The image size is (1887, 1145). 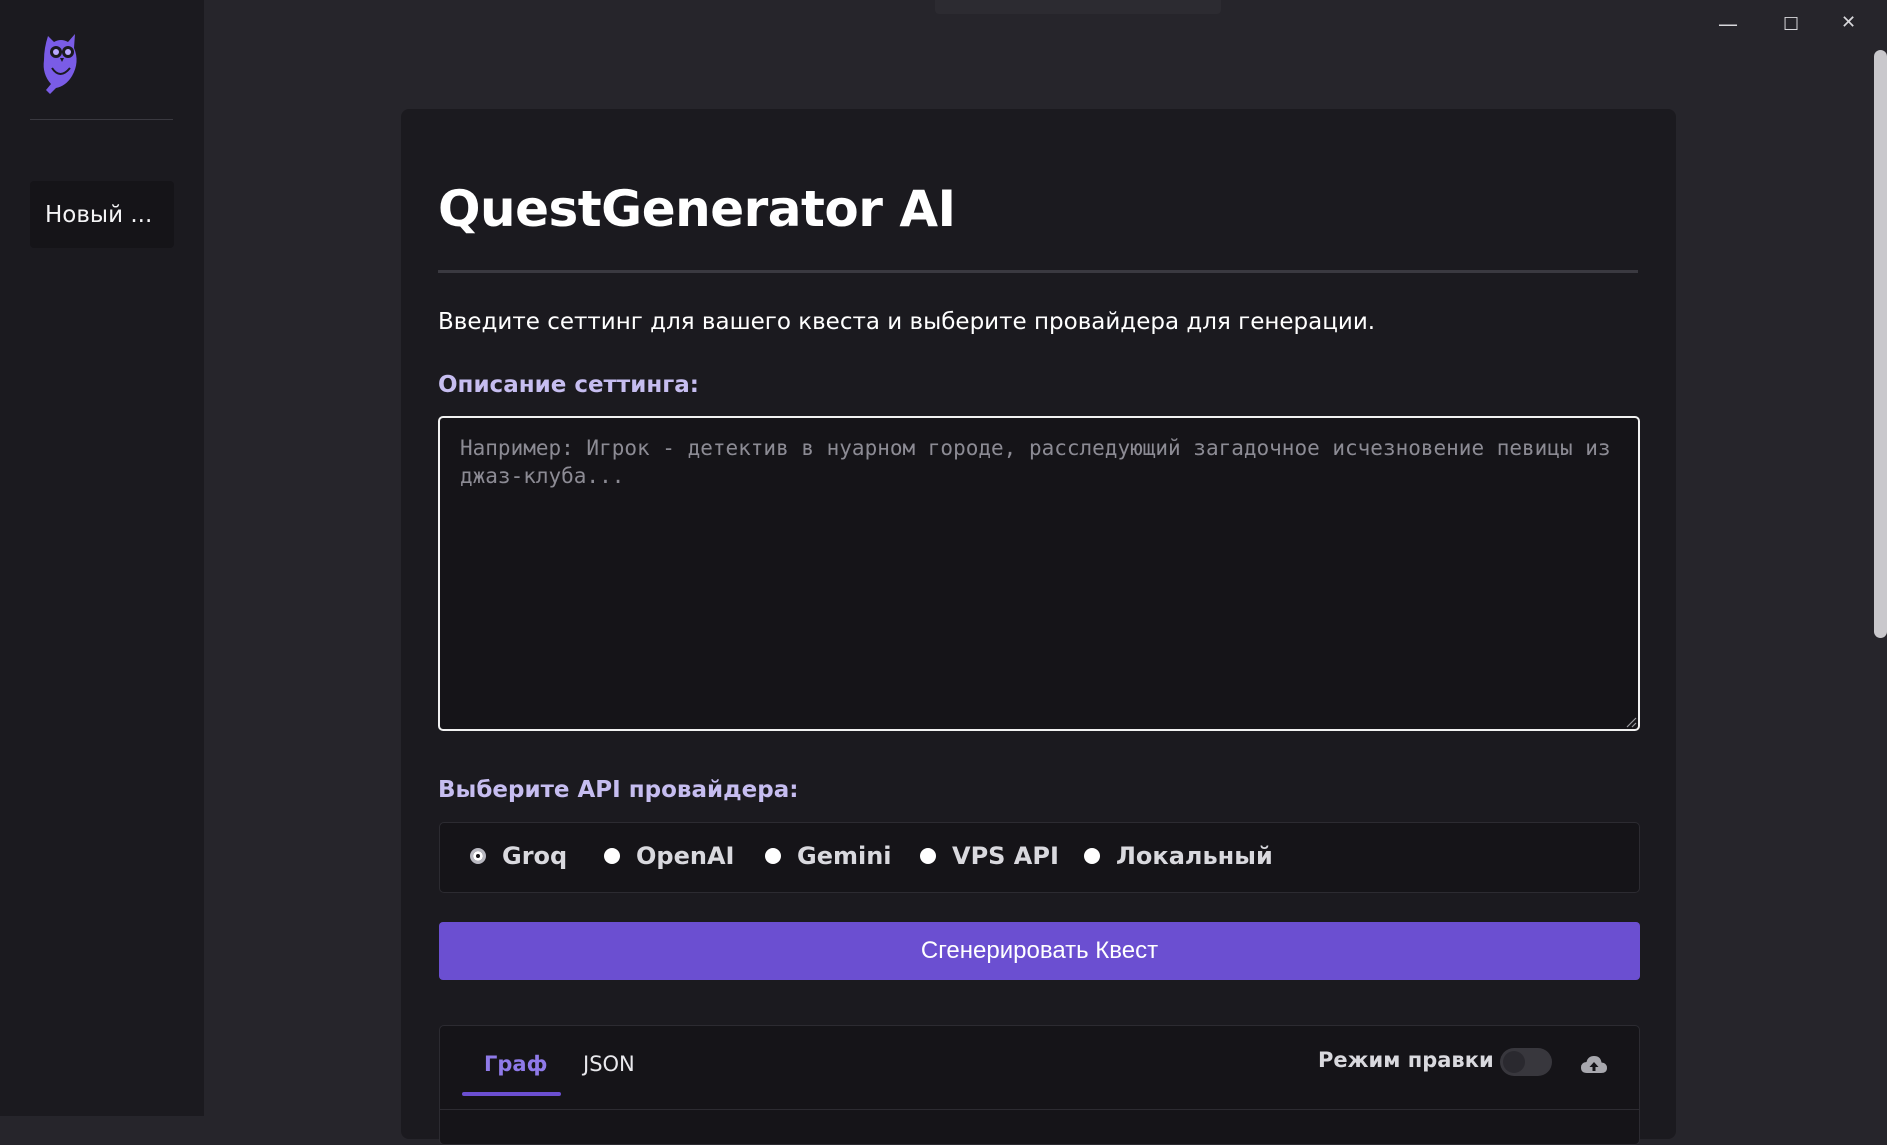 I want to click on radio-option-vps-api: VPS API, so click(x=989, y=856).